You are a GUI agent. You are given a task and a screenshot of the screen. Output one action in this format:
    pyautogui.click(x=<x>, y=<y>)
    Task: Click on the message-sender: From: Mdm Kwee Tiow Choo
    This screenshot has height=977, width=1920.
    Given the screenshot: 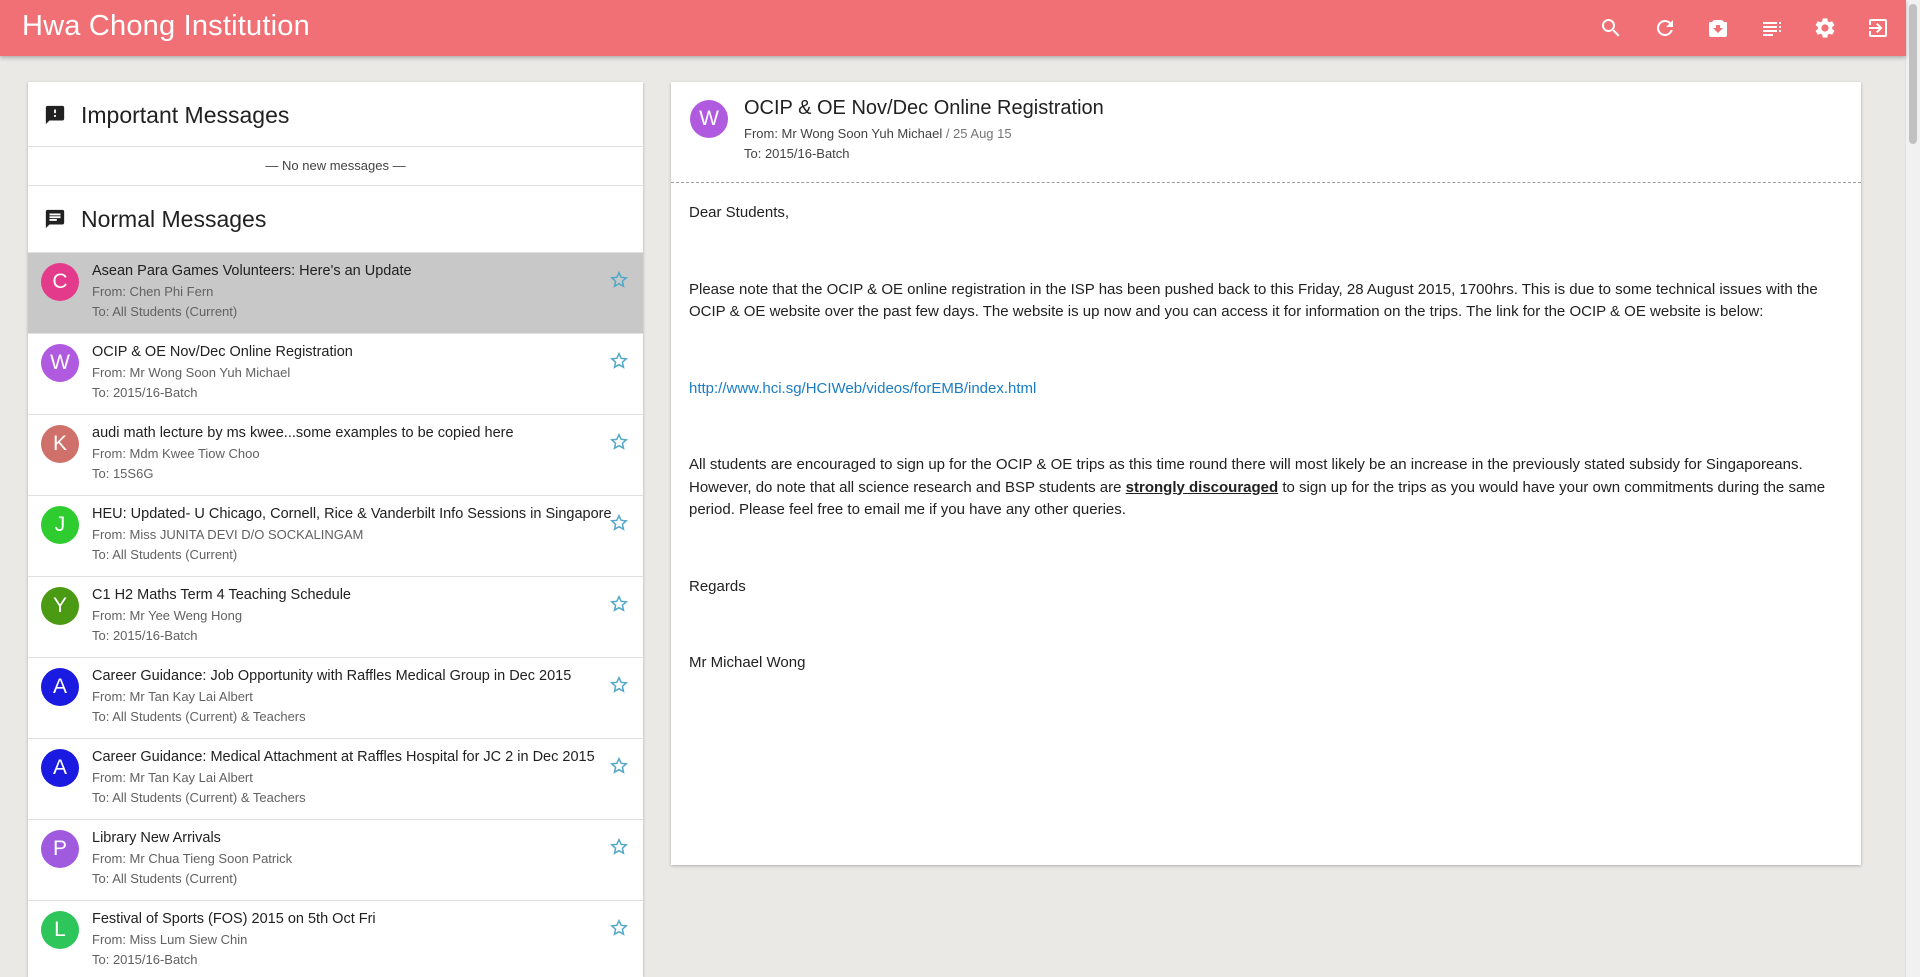 What is the action you would take?
    pyautogui.click(x=176, y=453)
    